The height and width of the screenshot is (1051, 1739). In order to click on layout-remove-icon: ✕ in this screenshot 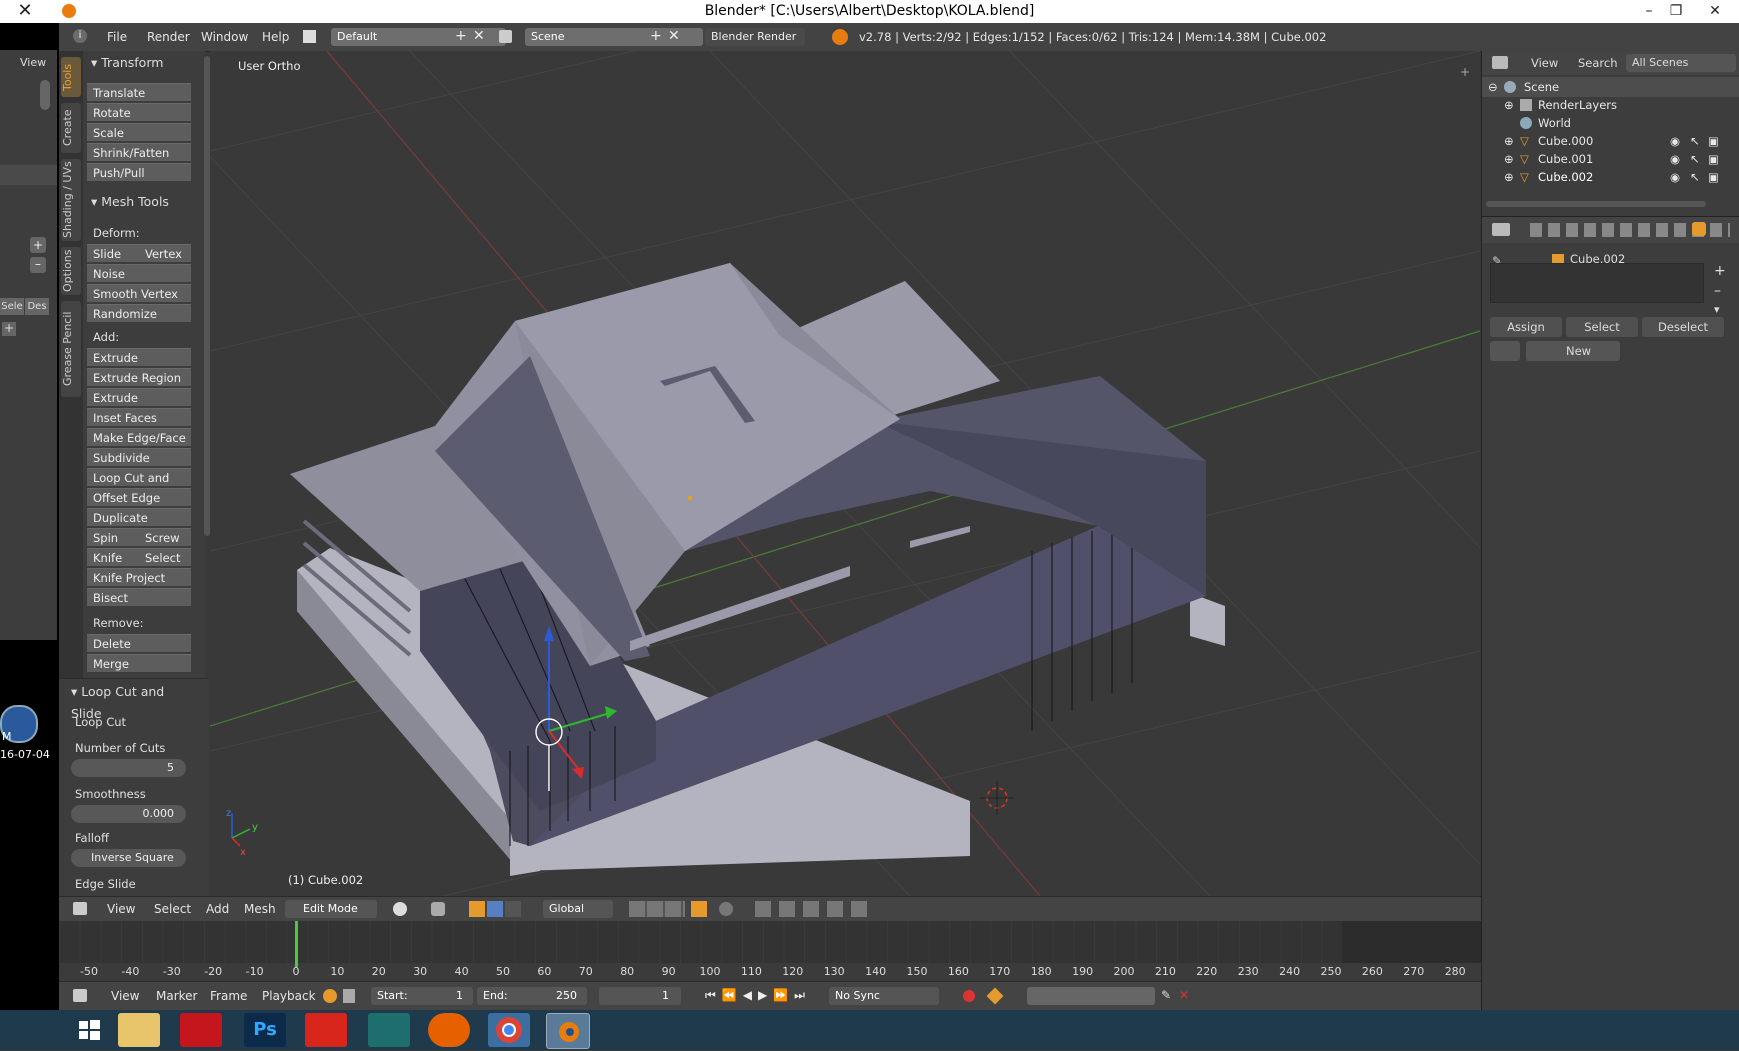, I will do `click(479, 36)`.